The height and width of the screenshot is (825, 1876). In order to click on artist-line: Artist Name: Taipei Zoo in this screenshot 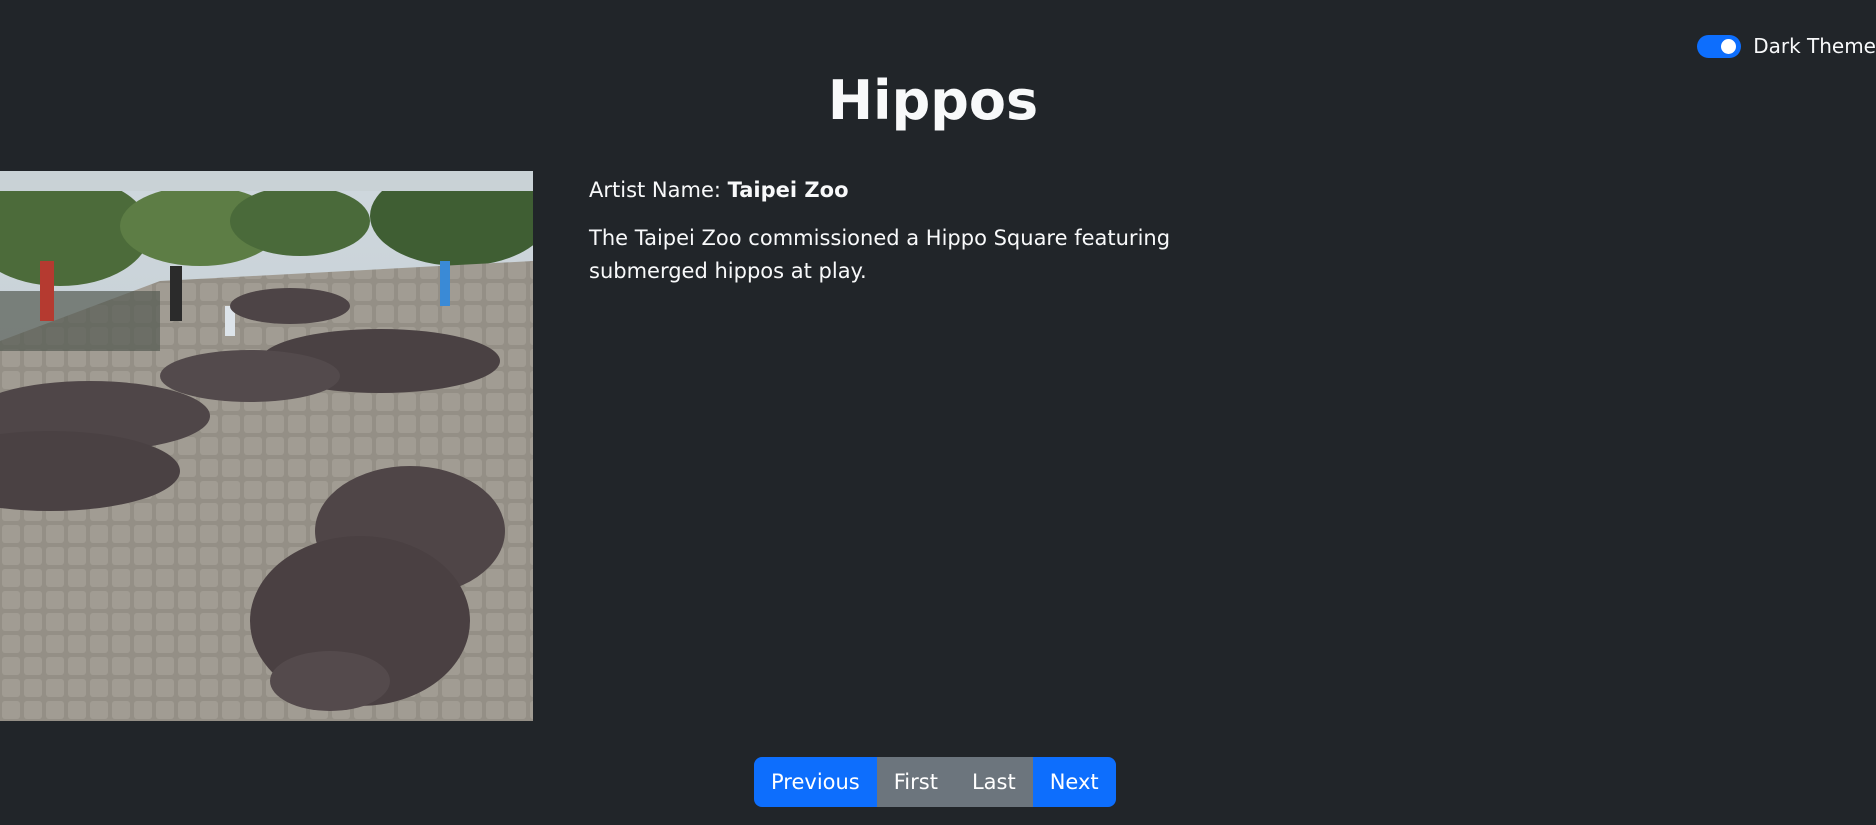, I will do `click(929, 191)`.